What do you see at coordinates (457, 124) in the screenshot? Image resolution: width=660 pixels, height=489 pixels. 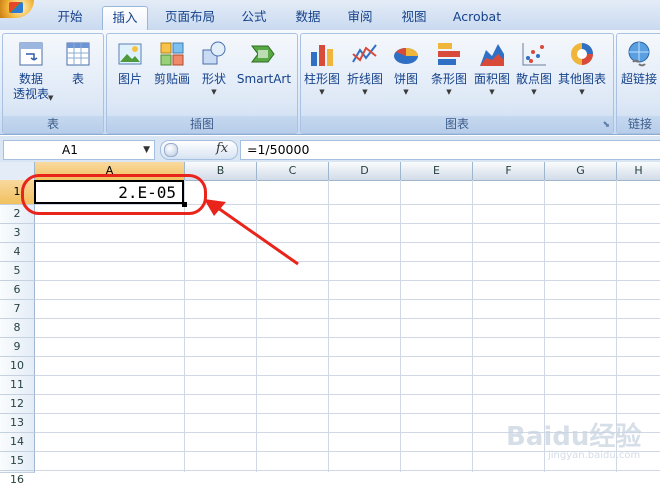 I see `group-label-charts: 图表` at bounding box center [457, 124].